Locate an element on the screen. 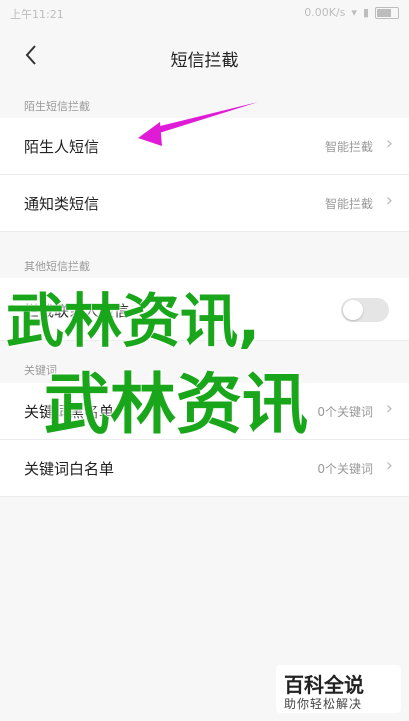  site-logo: 百科全说 助你轻松解决 is located at coordinates (338, 689).